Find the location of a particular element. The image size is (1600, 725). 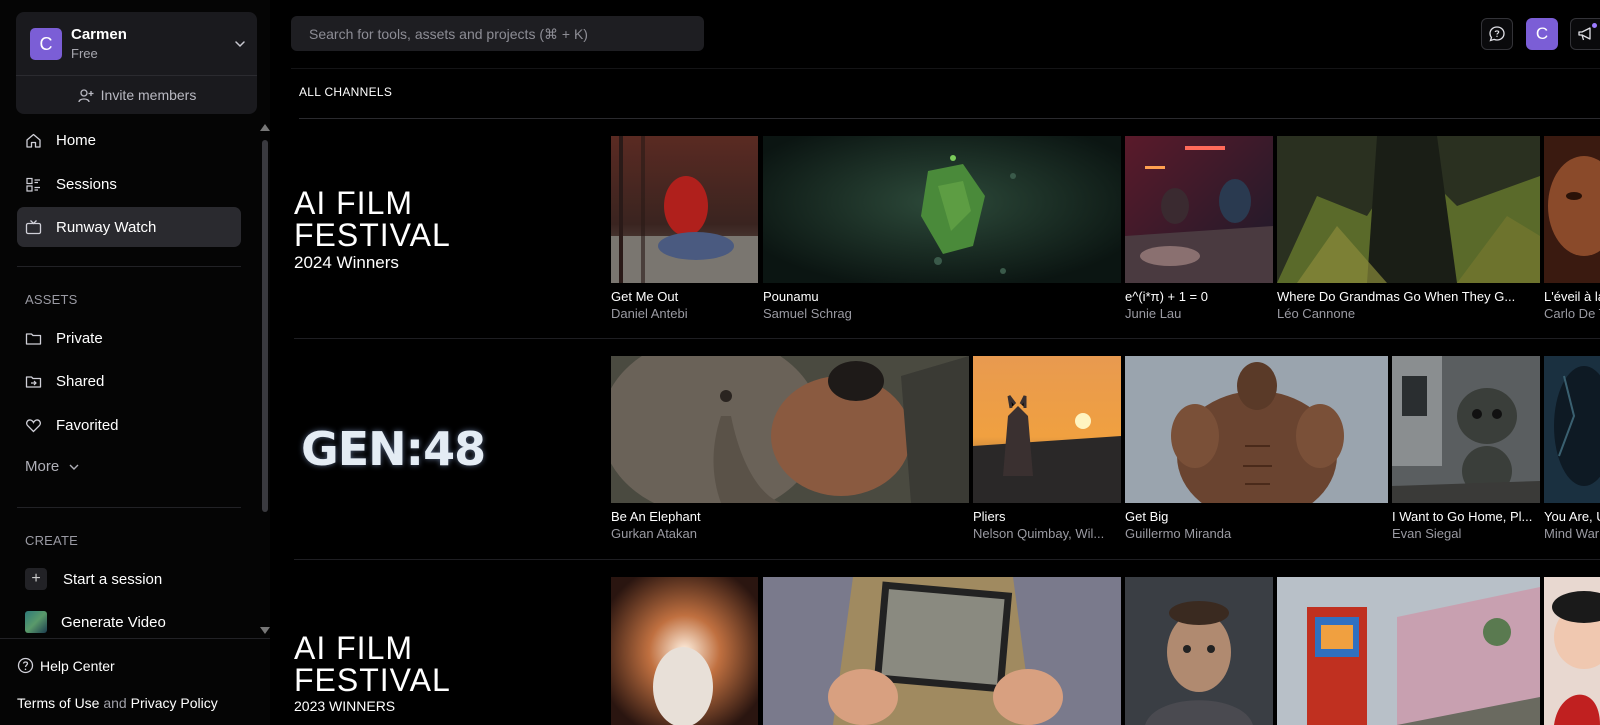

generate-video-label: Generate Video is located at coordinates (113, 622).